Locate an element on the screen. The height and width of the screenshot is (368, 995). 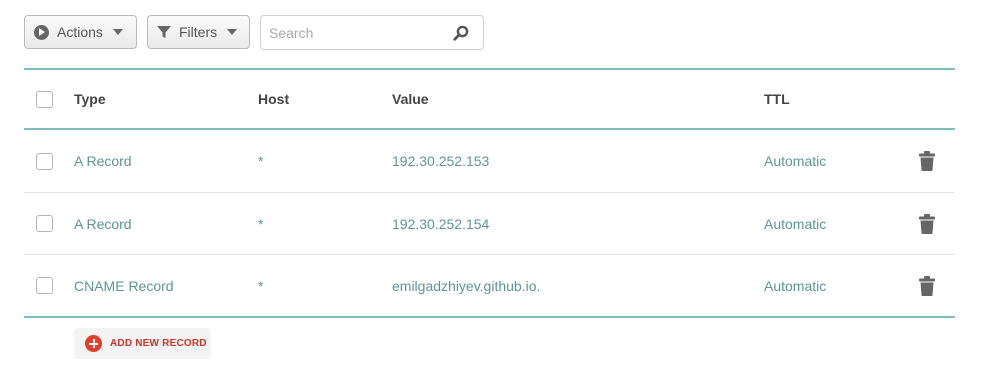
add-new-record-button: ADD NEW RECORD is located at coordinates (142, 343).